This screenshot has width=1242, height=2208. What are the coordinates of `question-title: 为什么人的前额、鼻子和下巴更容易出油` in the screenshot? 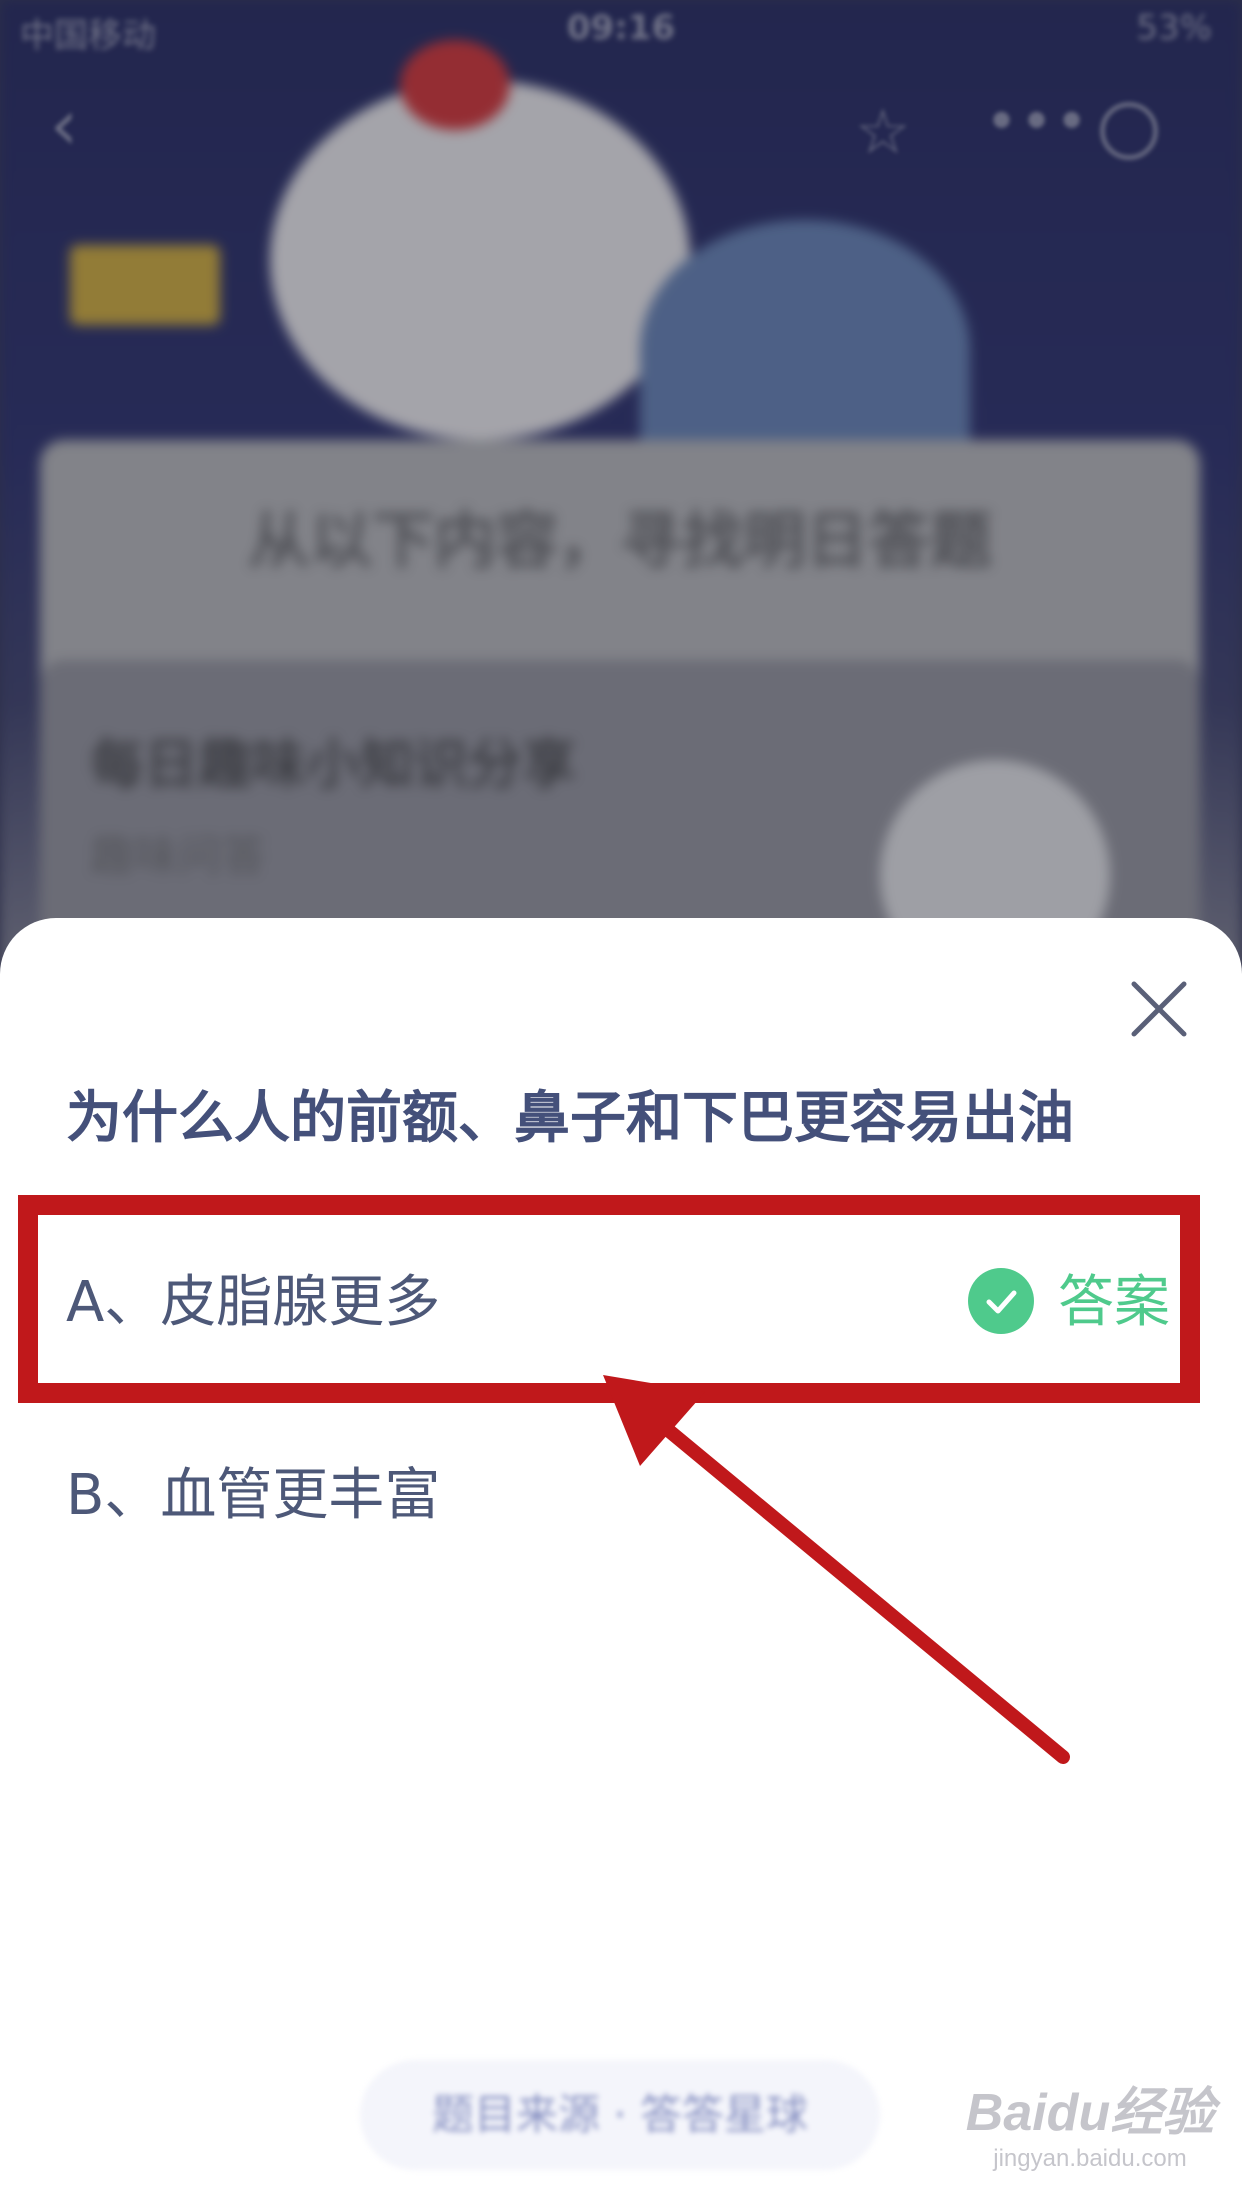 It's located at (570, 1118).